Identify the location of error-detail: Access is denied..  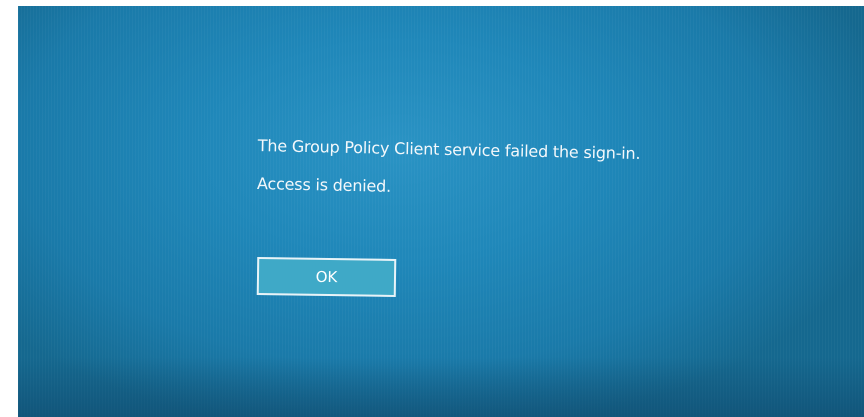
(324, 185).